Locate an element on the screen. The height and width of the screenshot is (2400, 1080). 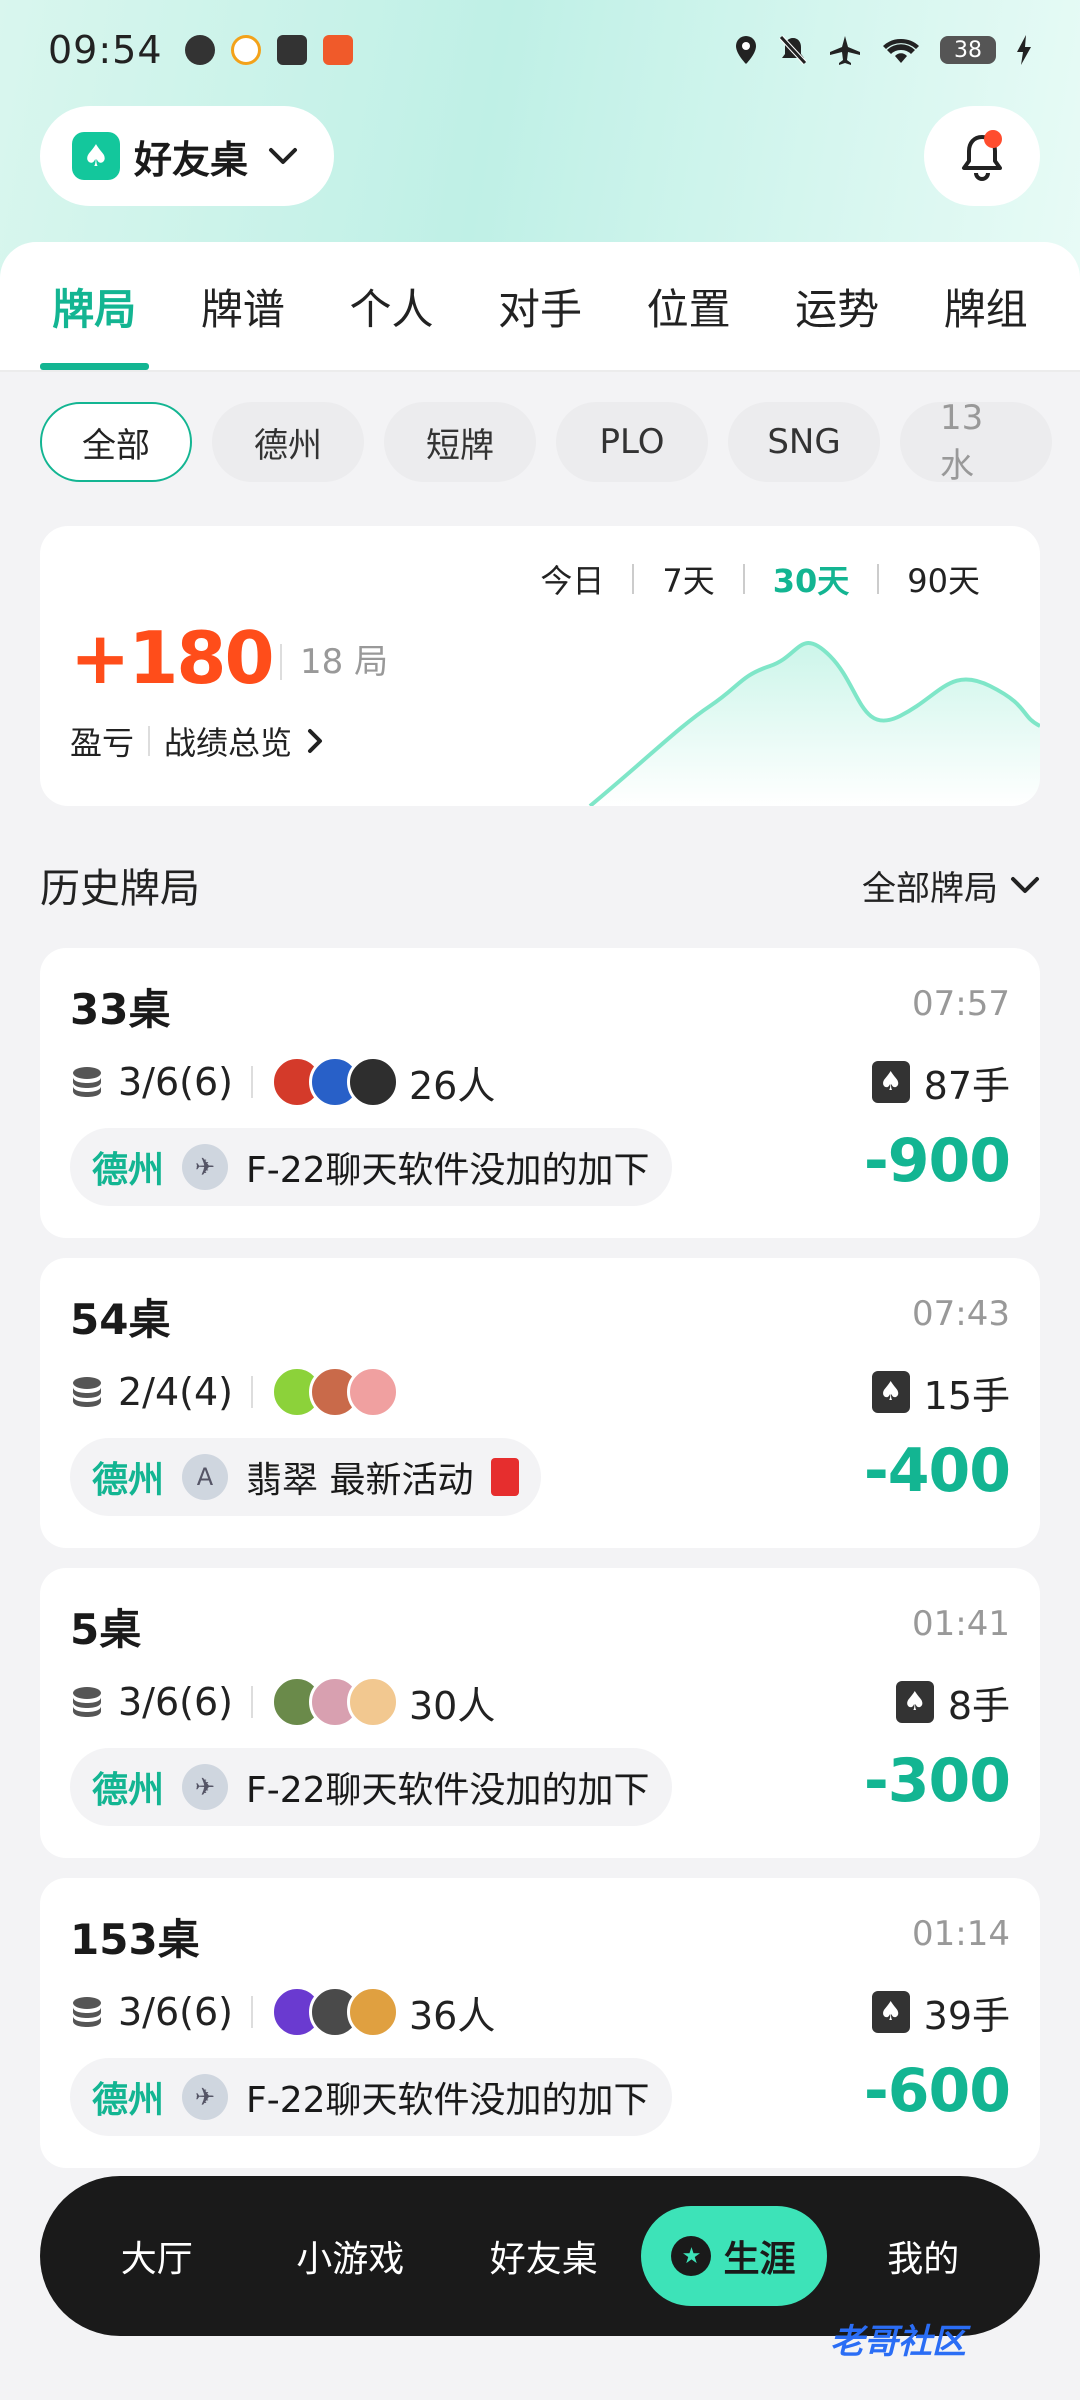
app-icon is located at coordinates (337, 50).